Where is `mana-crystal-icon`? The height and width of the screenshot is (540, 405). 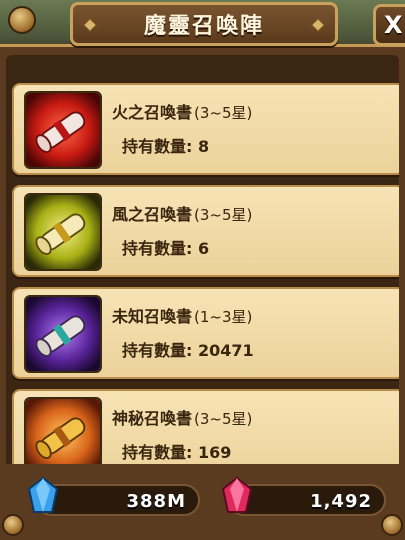 mana-crystal-icon is located at coordinates (43, 496).